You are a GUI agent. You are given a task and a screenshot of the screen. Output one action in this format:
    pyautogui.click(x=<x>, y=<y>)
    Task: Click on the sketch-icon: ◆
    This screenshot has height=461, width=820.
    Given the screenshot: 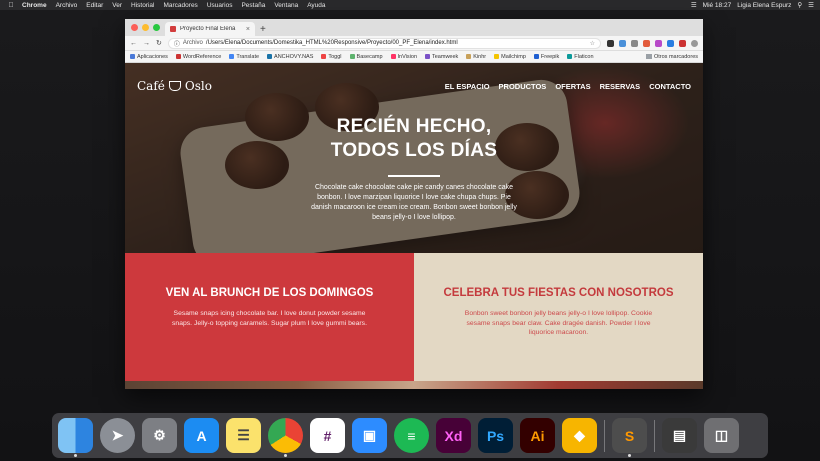 What is the action you would take?
    pyautogui.click(x=579, y=435)
    